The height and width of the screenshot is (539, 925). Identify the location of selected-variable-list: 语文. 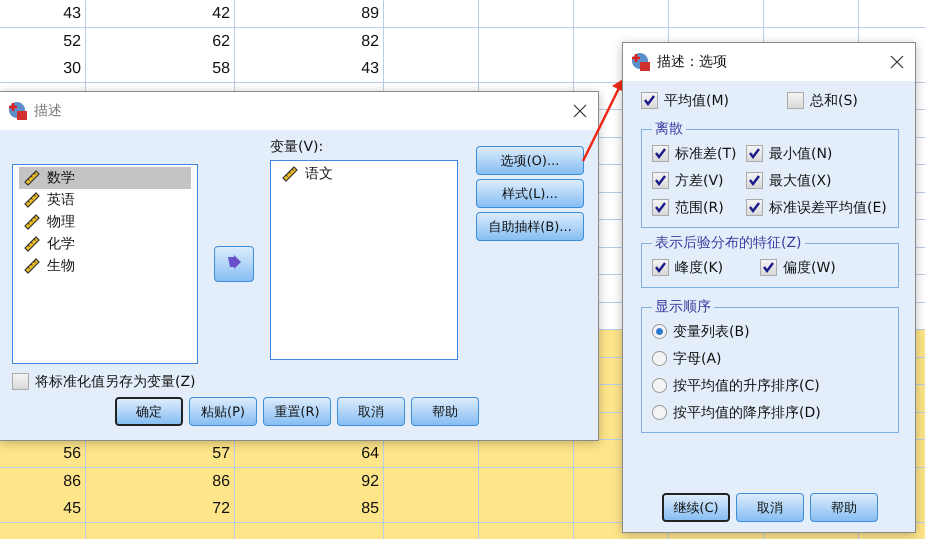
(364, 260).